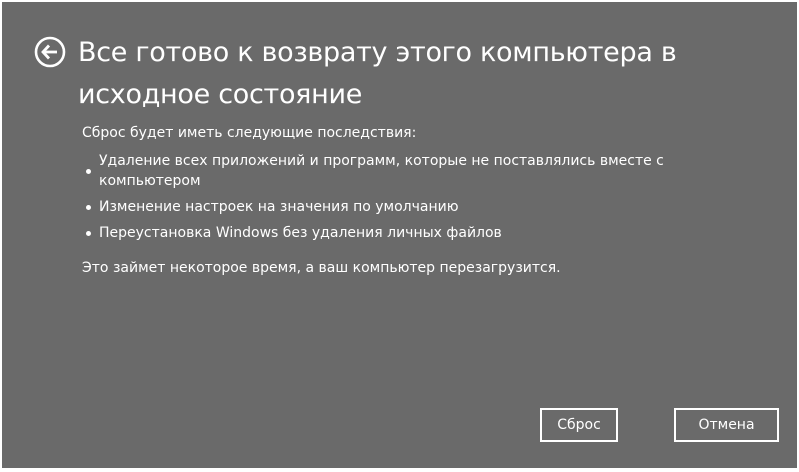 Image resolution: width=799 pixels, height=472 pixels. What do you see at coordinates (579, 425) in the screenshot?
I see `reset-button: Сброс` at bounding box center [579, 425].